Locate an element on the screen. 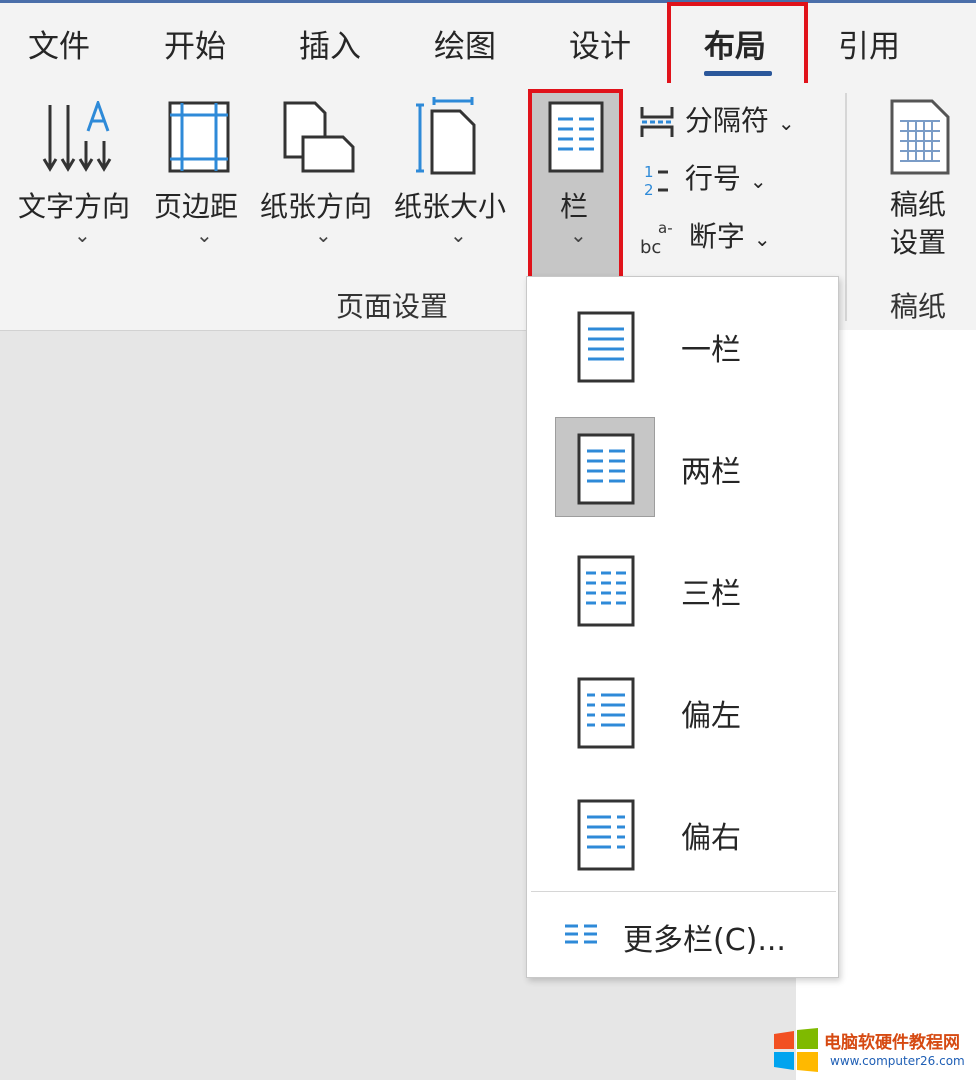  tab-home: 开始 is located at coordinates (195, 43).